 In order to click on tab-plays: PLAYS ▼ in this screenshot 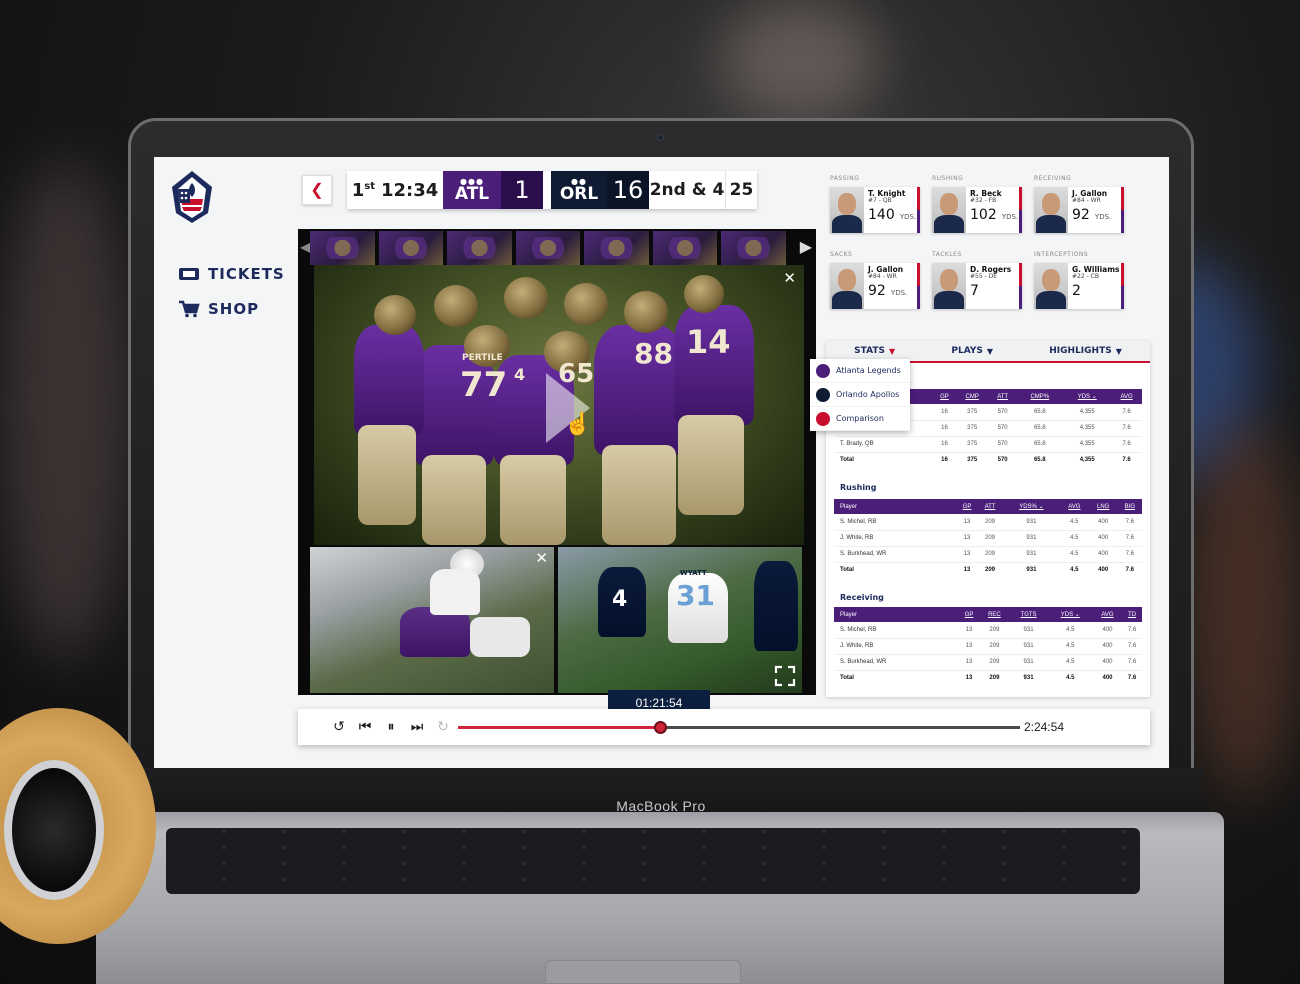, I will do `click(972, 351)`.